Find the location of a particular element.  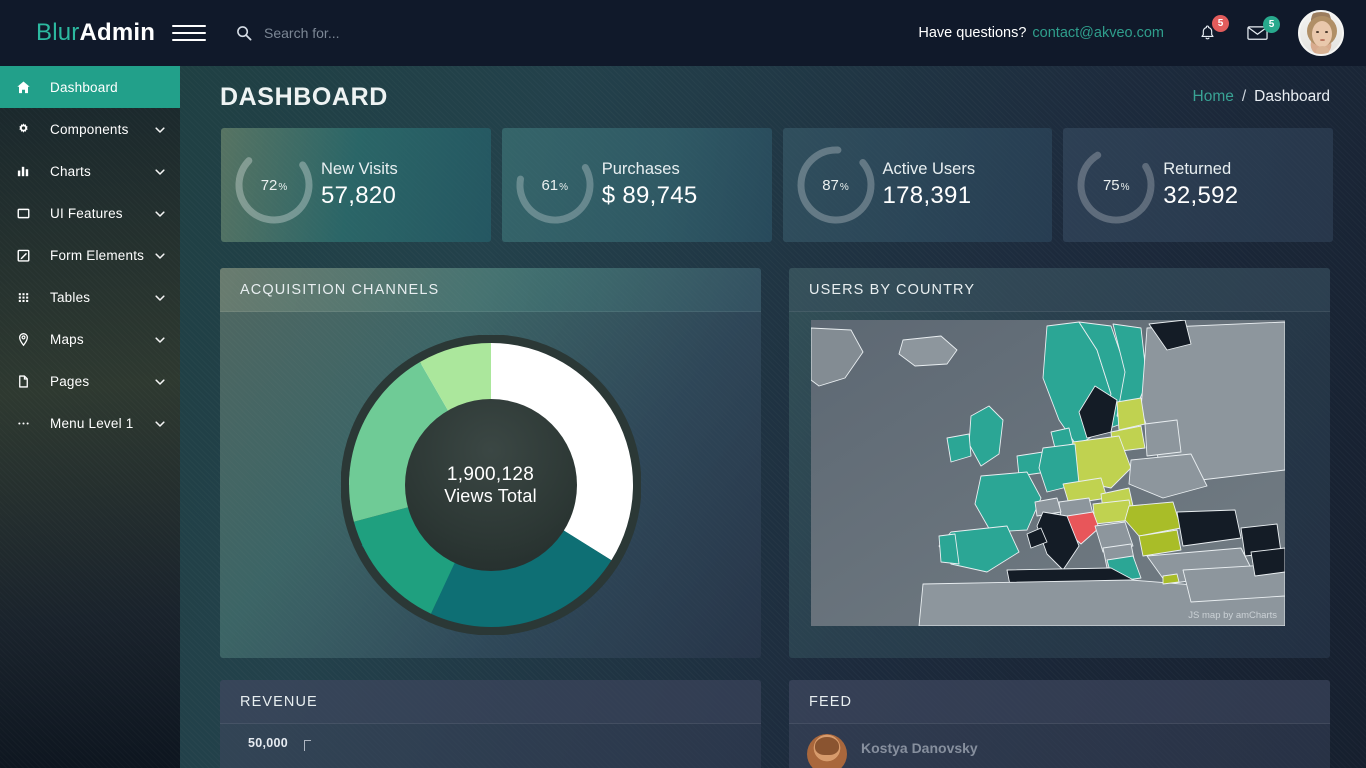

sidebar-item-components: Components is located at coordinates (90, 129).